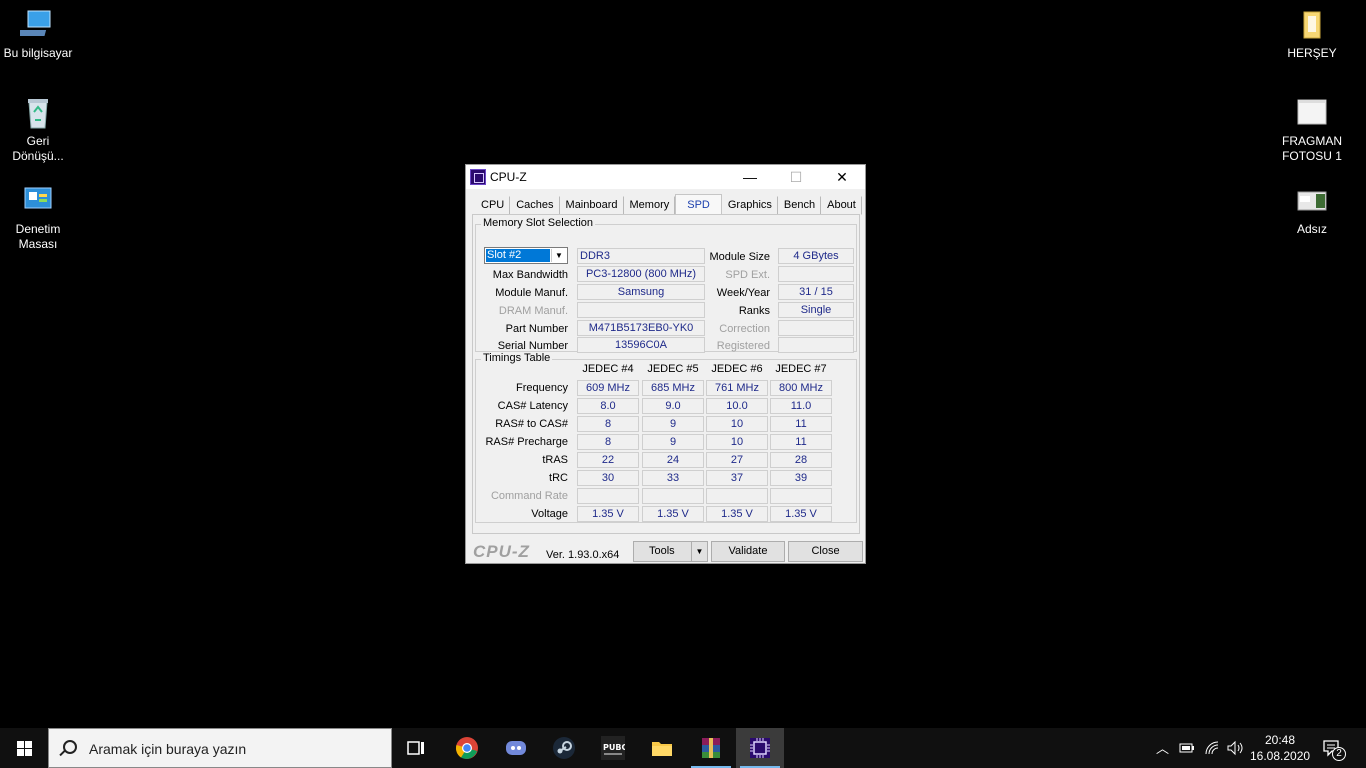 The height and width of the screenshot is (768, 1366). I want to click on chevron-up-icon: ︿, so click(1162, 747).